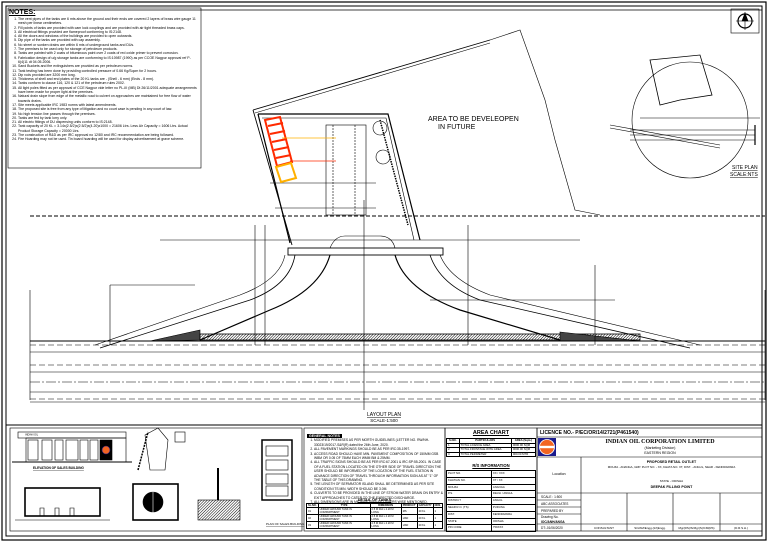 The width and height of the screenshot is (768, 542). Describe the element at coordinates (485, 454) in the screenshot. I see `table-cell: TOTAL PERIMETER` at that location.